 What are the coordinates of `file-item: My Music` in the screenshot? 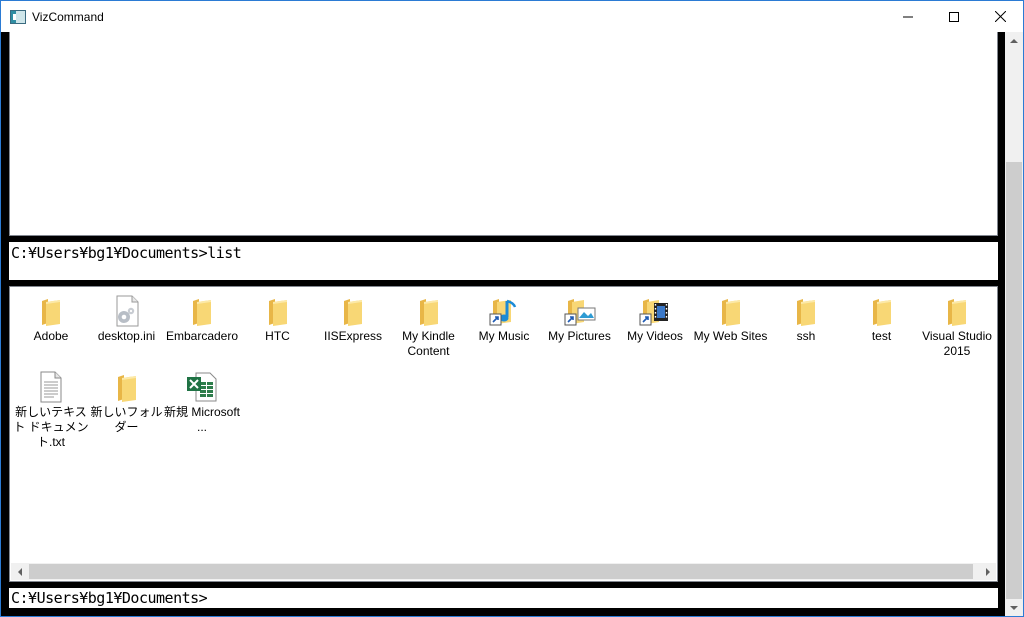 It's located at (504, 316).